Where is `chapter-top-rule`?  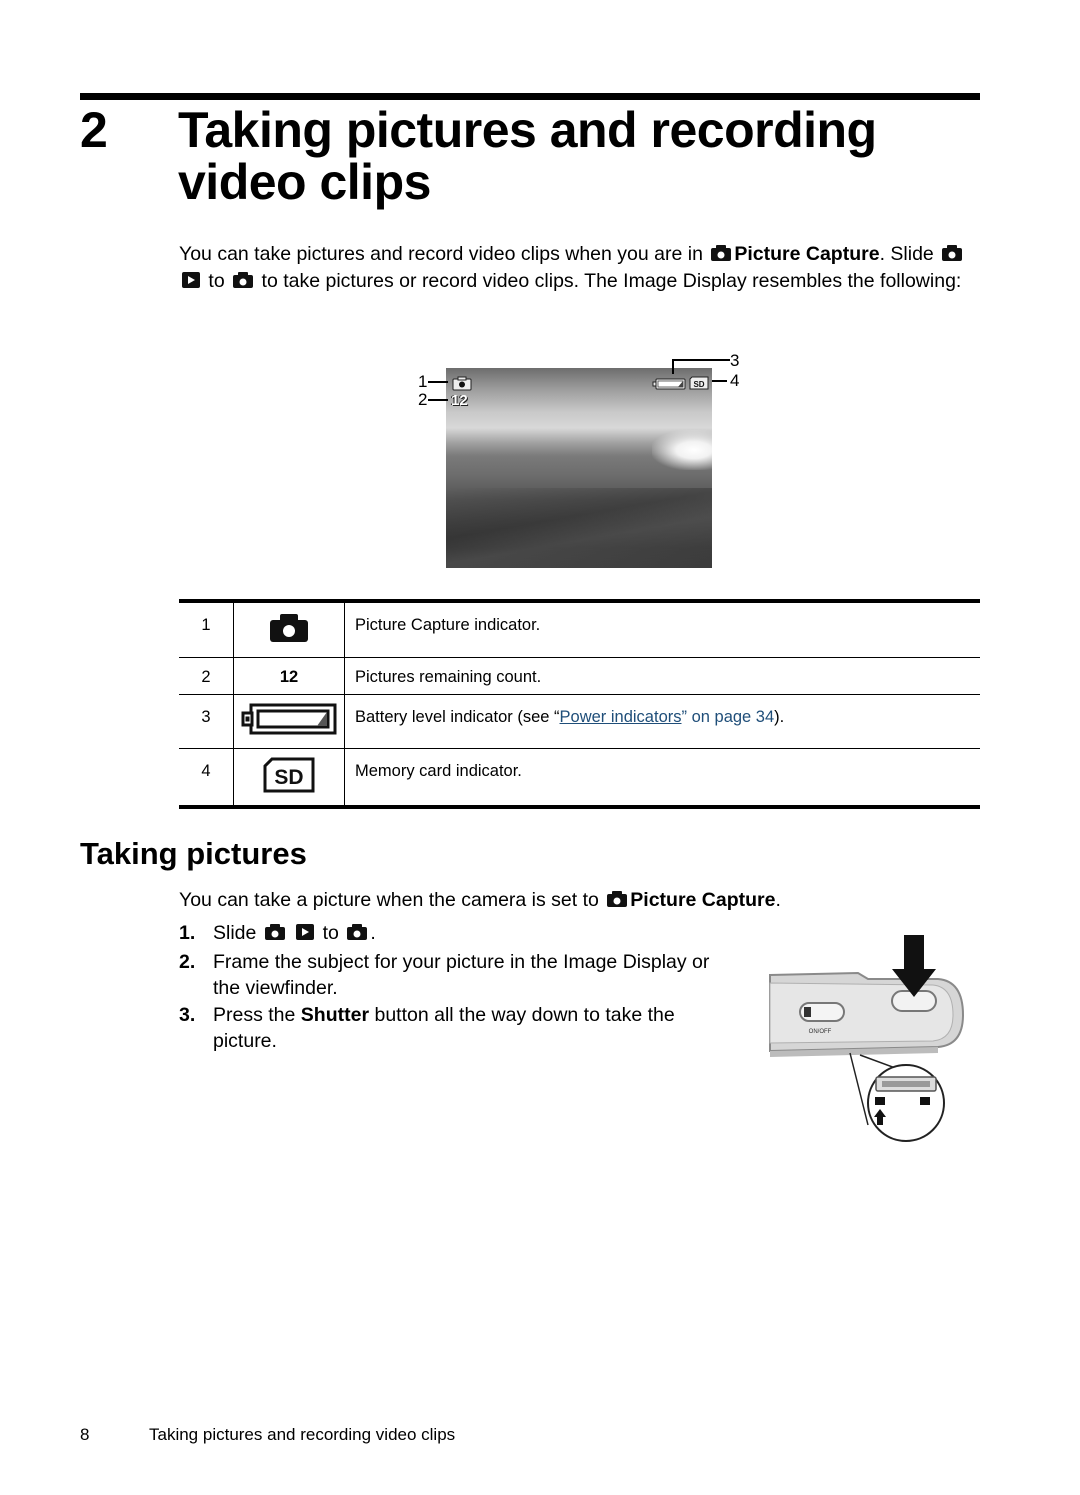 chapter-top-rule is located at coordinates (530, 96).